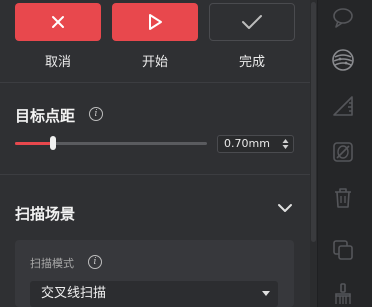  I want to click on start-button, so click(155, 22).